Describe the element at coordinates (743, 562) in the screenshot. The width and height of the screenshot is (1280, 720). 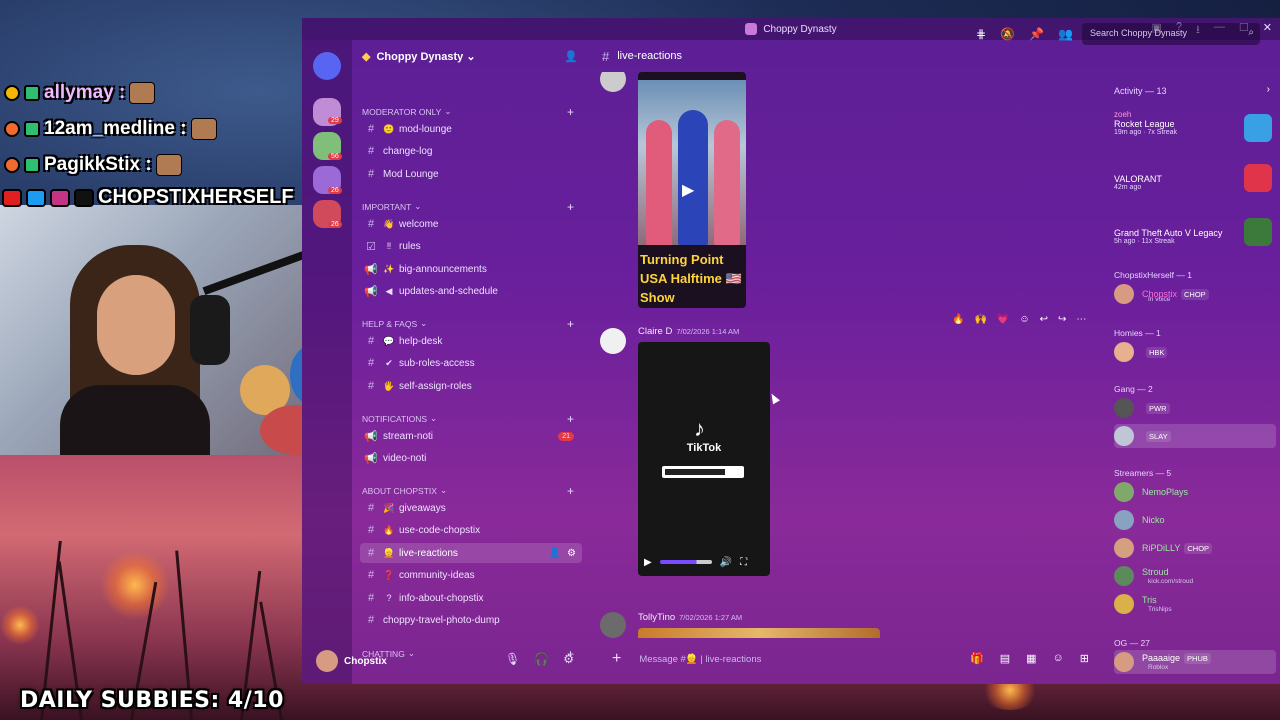
I see `fullscreen-icon: ⛶` at that location.